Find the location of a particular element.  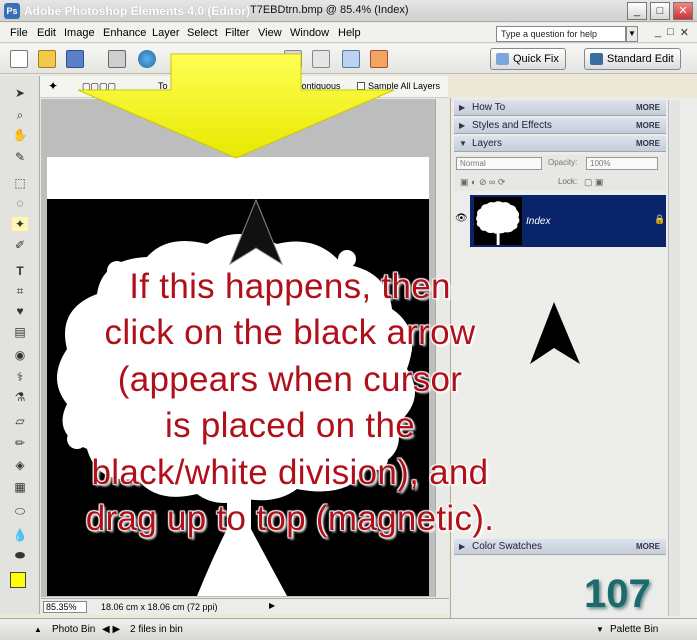

minimize-button: _ is located at coordinates (637, 11).